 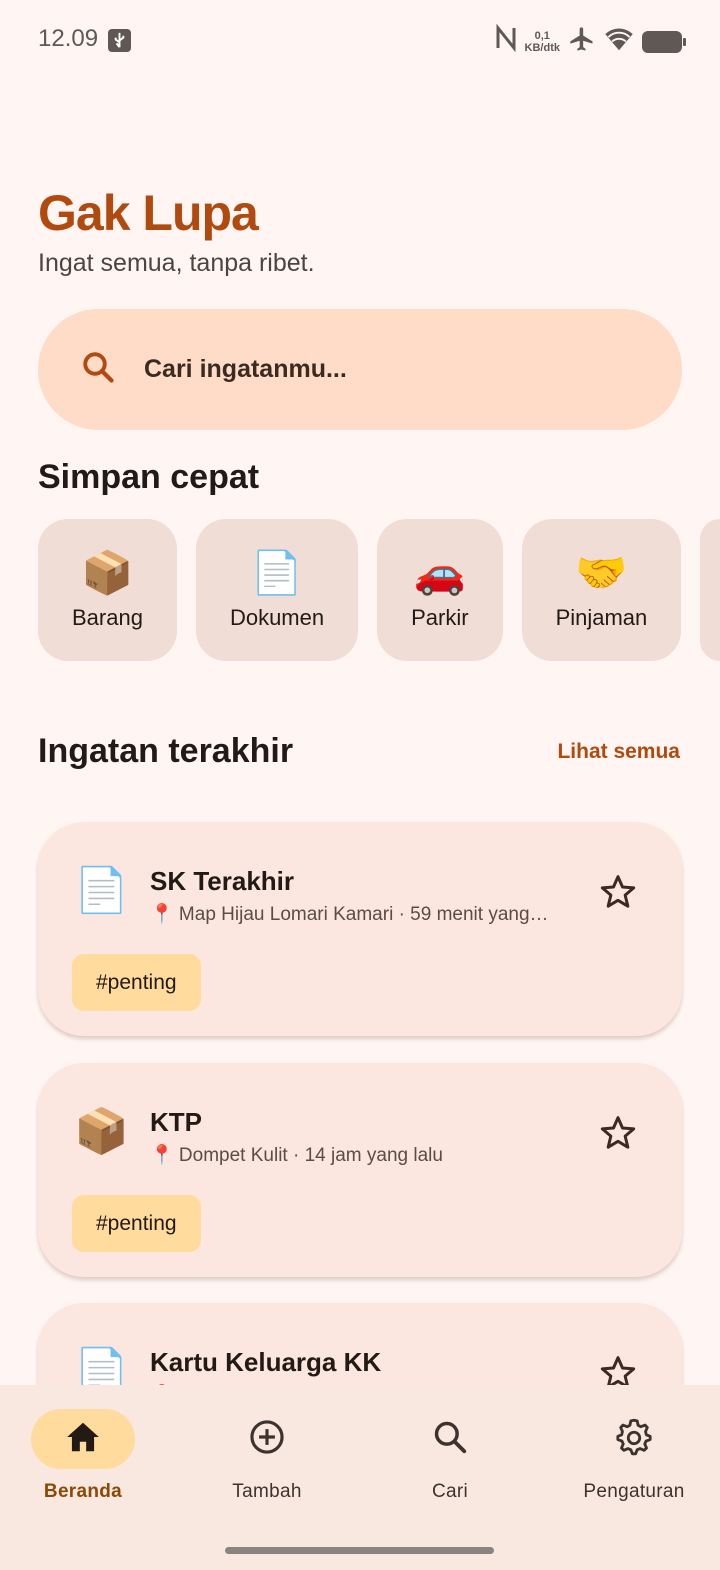 I want to click on network-speed-unit: KB/dtk, so click(x=542, y=47).